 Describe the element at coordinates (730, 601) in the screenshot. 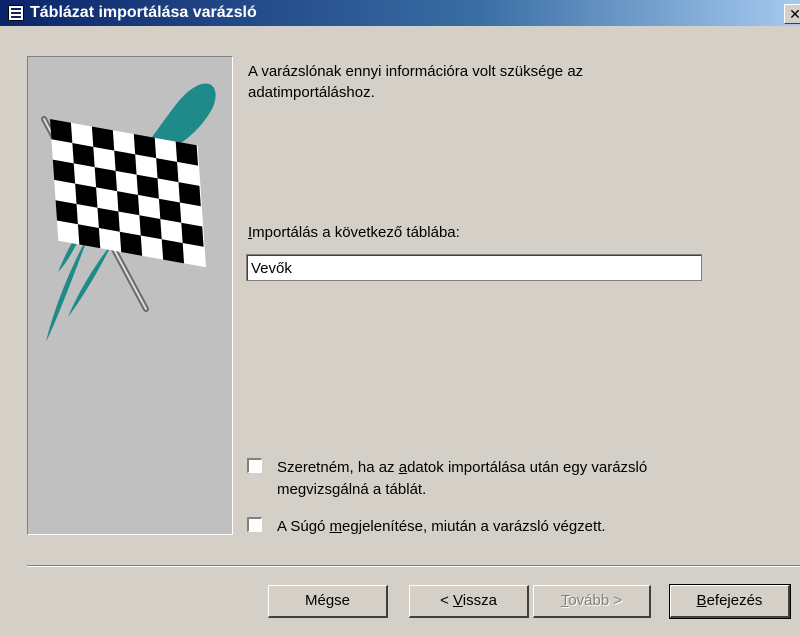

I see `finish-button: Befejezés` at that location.